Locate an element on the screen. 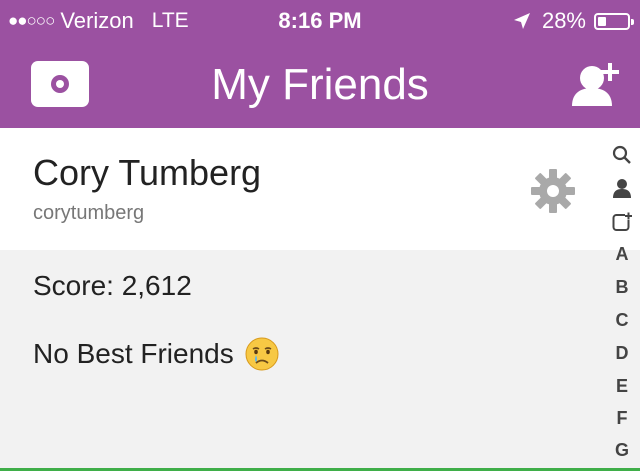 The height and width of the screenshot is (471, 640). display-name: Cory Tumberg is located at coordinates (147, 172).